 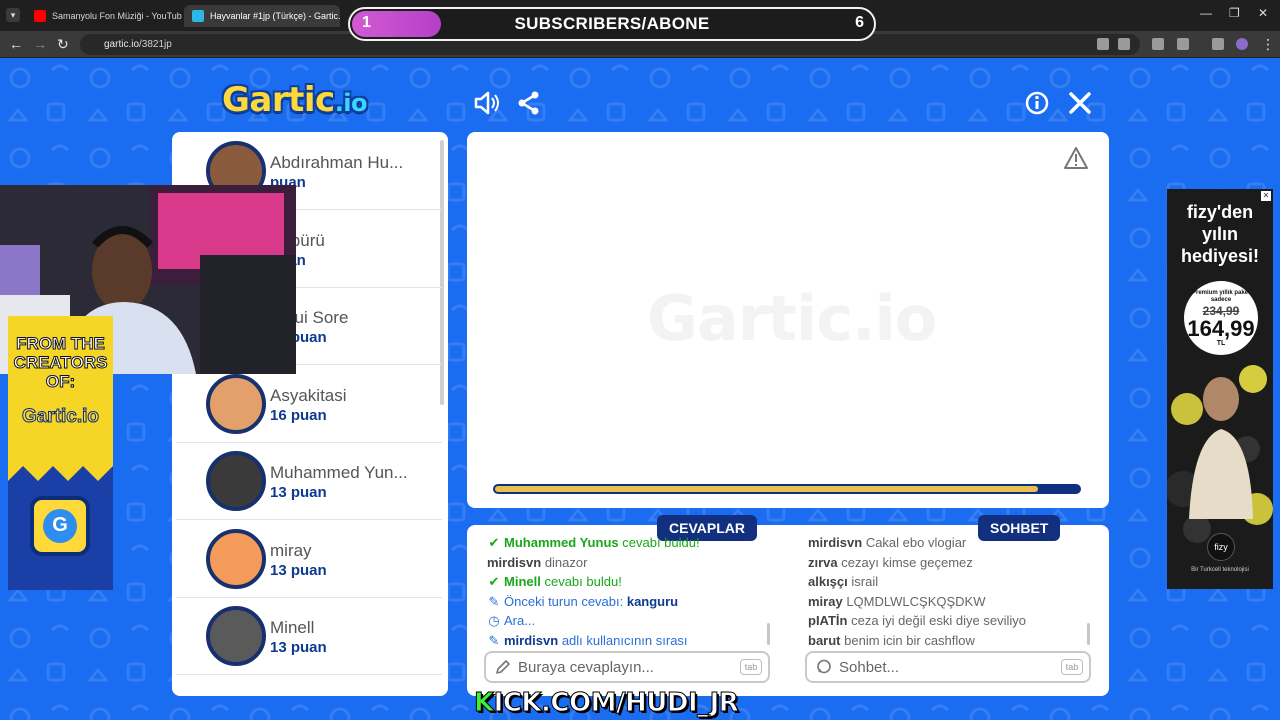 I want to click on url-path: /3821jp, so click(x=155, y=44).